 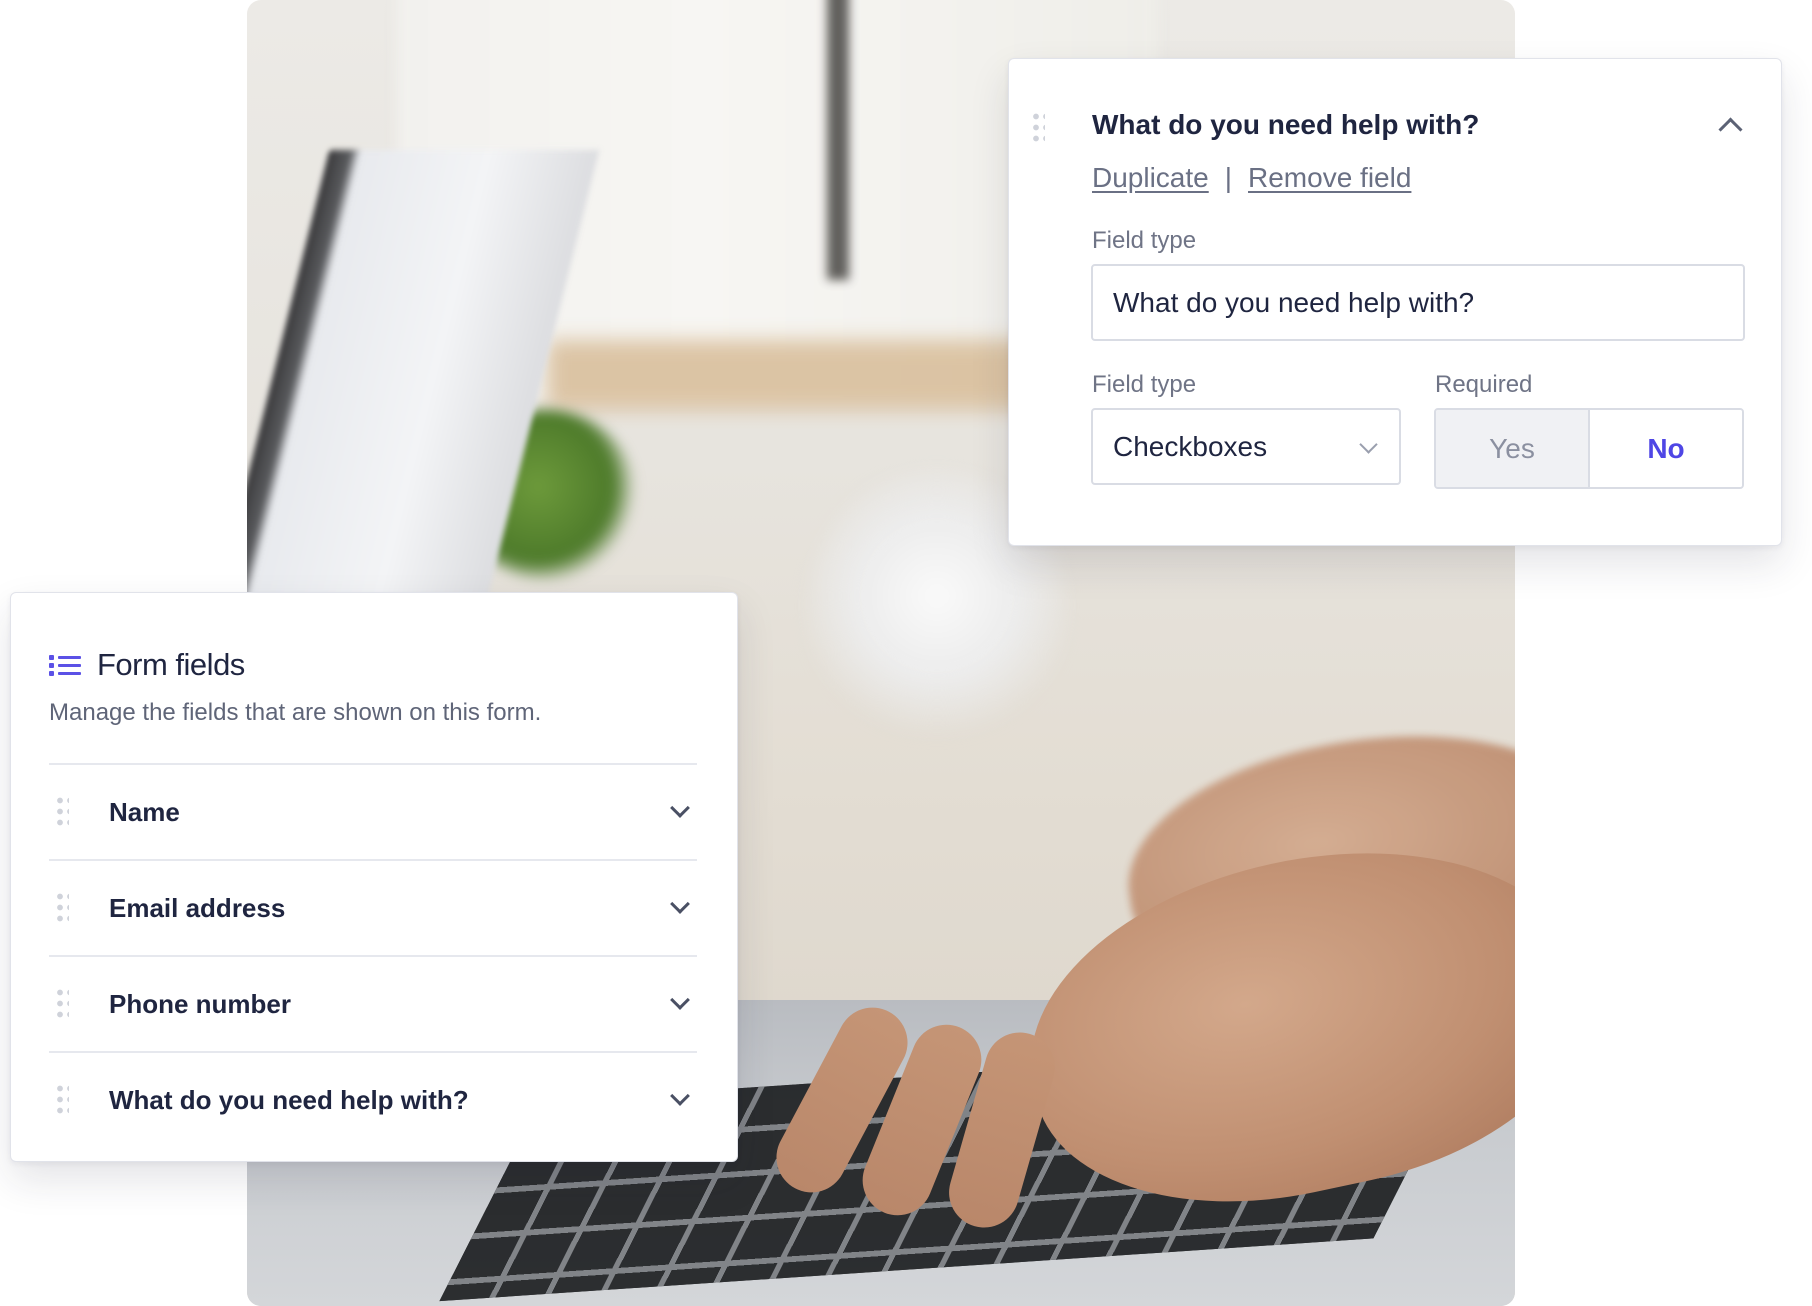 I want to click on field-row-email: Email address, so click(x=373, y=908).